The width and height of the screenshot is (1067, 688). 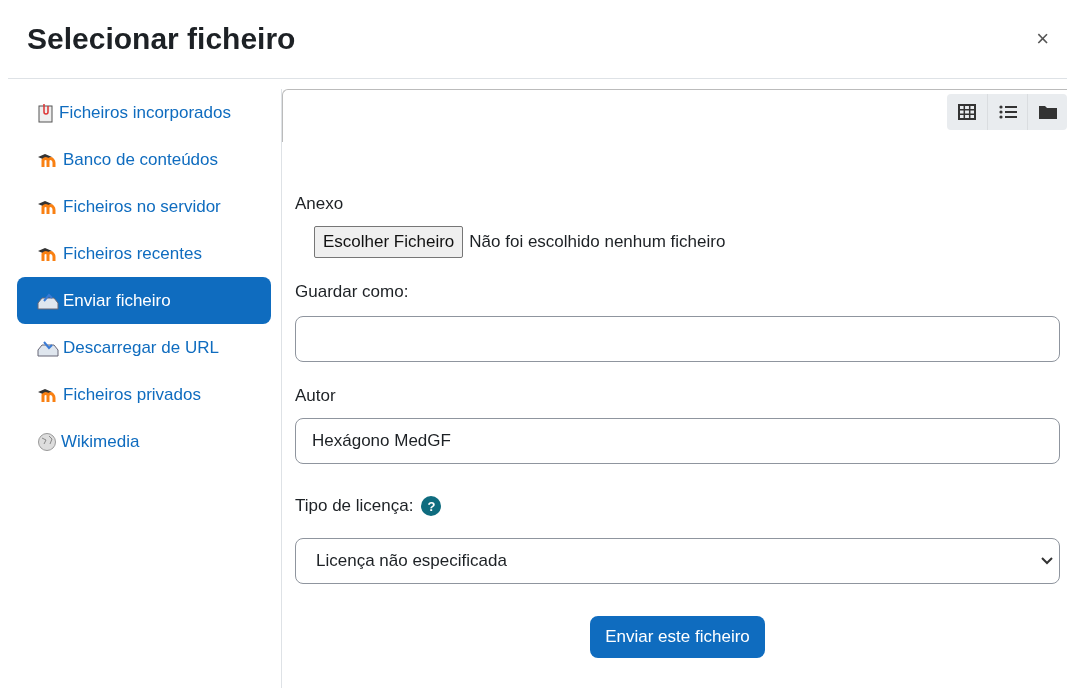 What do you see at coordinates (144, 159) in the screenshot?
I see `sidebar-item: Banco de conteúdos` at bounding box center [144, 159].